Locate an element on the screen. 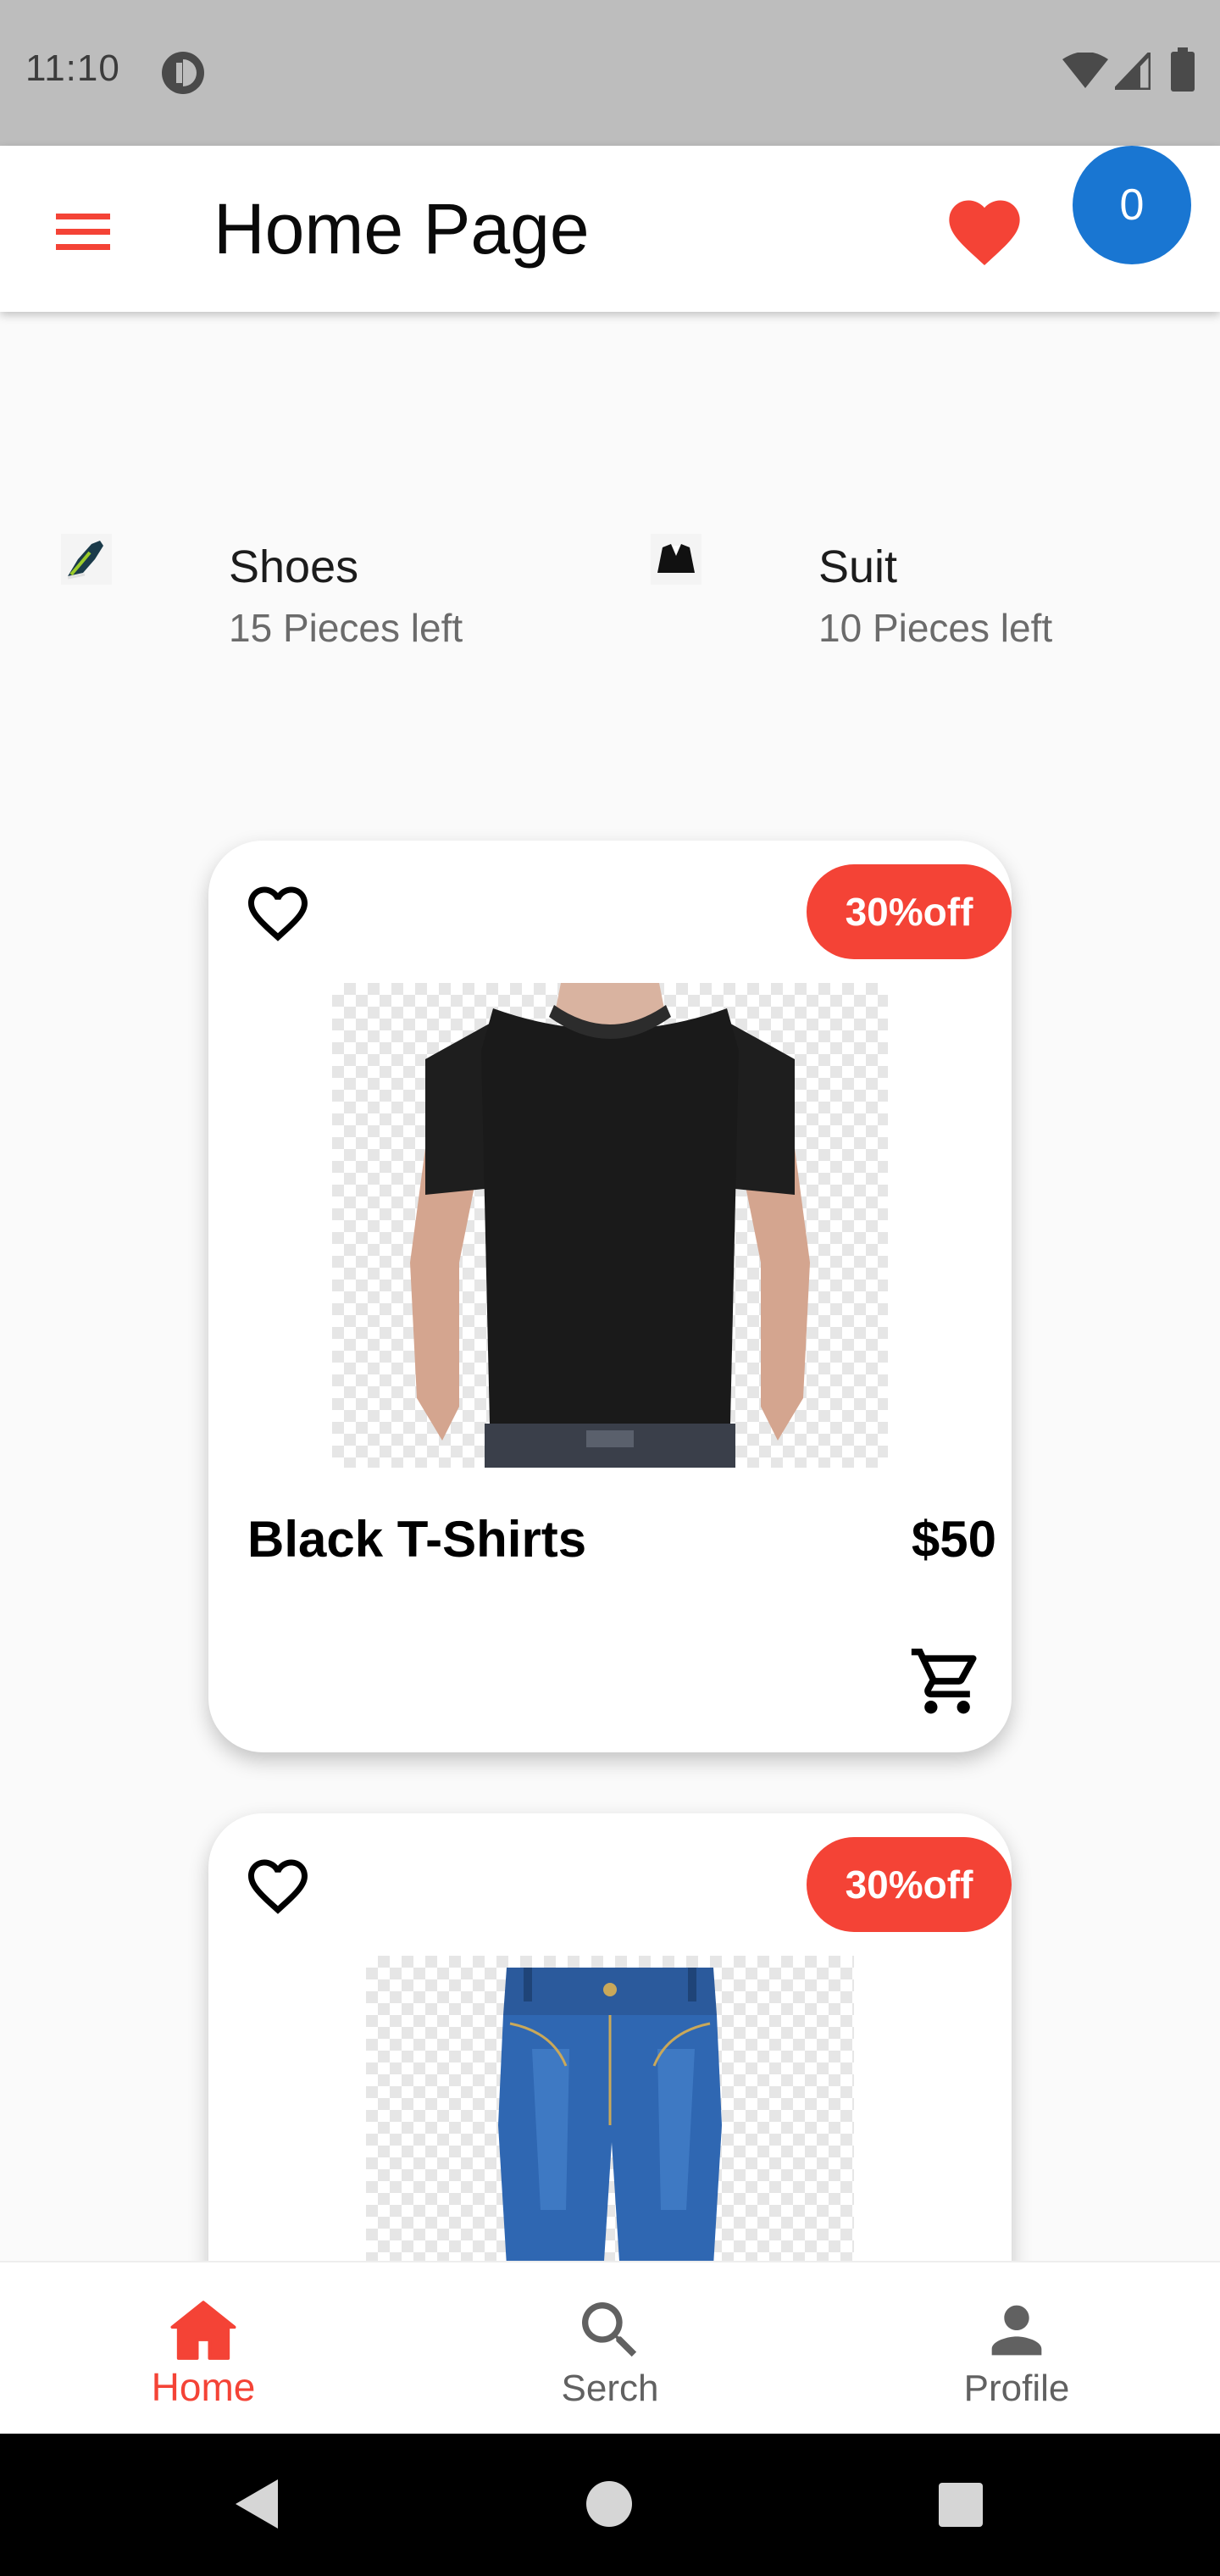 Image resolution: width=1220 pixels, height=2576 pixels. product-image is located at coordinates (610, 1225).